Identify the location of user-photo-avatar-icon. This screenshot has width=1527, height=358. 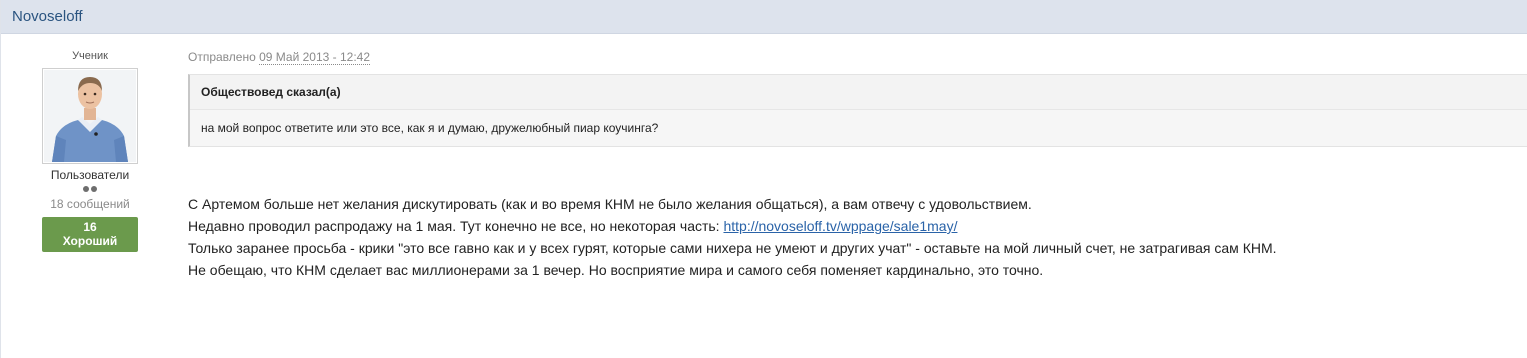
(90, 116).